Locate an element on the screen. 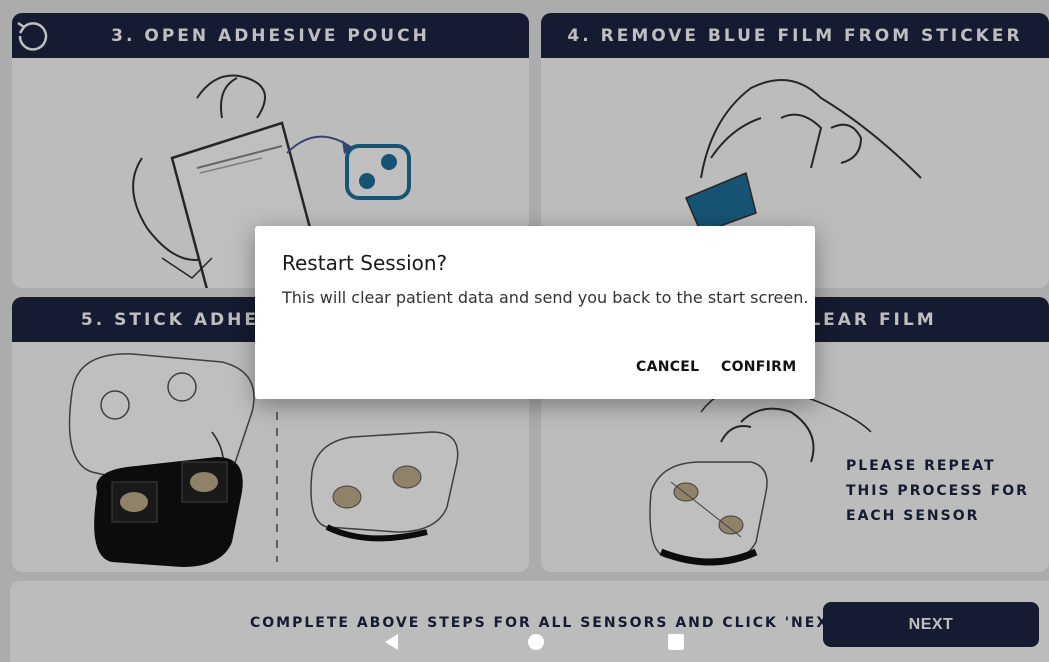 The width and height of the screenshot is (1049, 662). nav-home-icon is located at coordinates (536, 642).